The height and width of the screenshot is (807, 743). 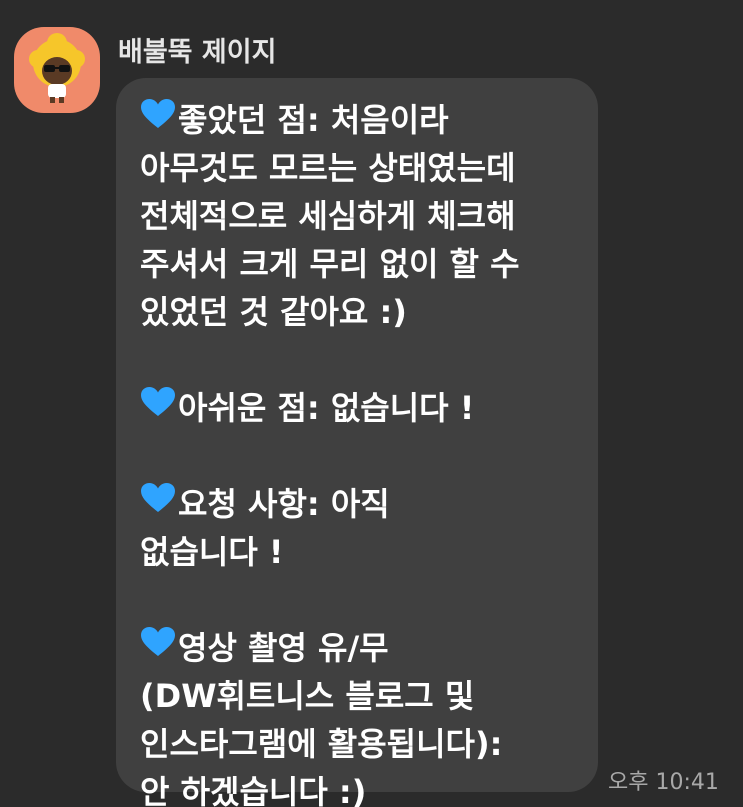 I want to click on message-line: 주셔서 크게 무리 없이 할 수, so click(x=330, y=264).